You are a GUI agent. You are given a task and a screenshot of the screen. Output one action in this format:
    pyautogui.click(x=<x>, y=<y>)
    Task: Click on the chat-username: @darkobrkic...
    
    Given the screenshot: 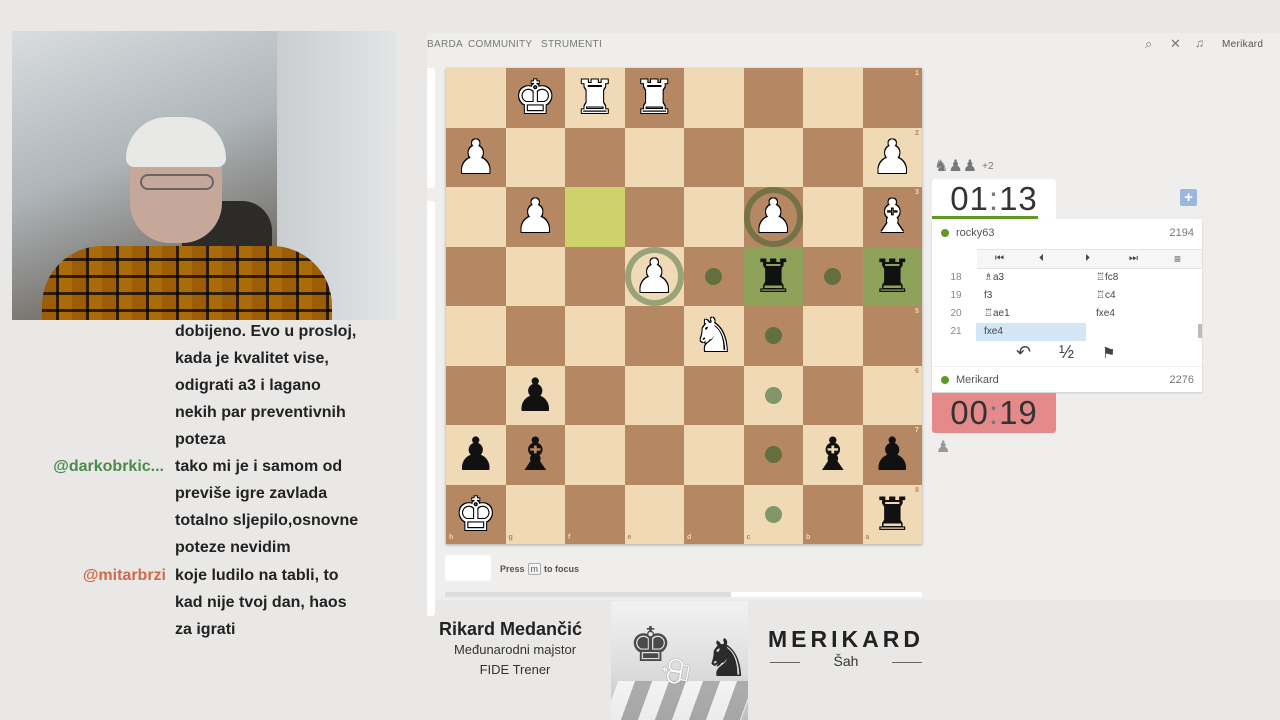 What is the action you would take?
    pyautogui.click(x=102, y=466)
    